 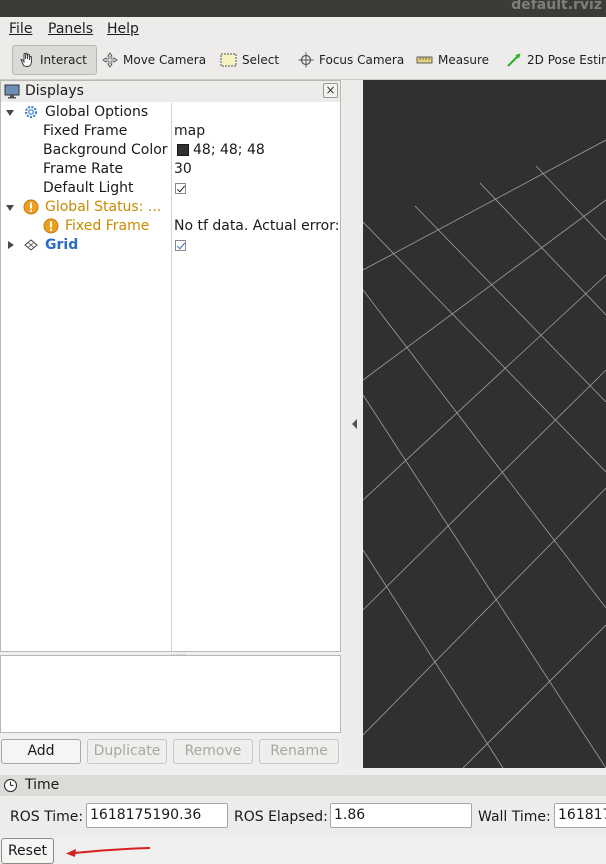 I want to click on tool-measure: Measure, so click(x=452, y=60).